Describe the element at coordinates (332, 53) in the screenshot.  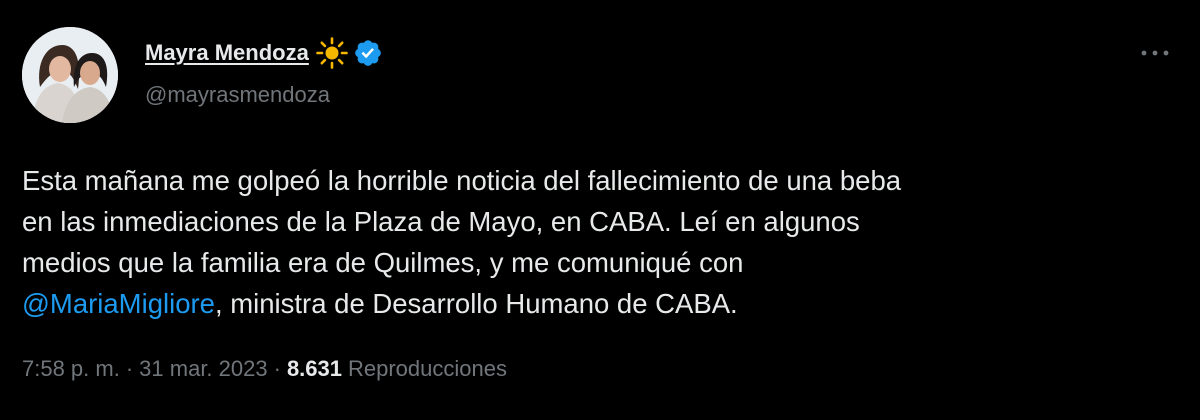
I see `sun-icon` at that location.